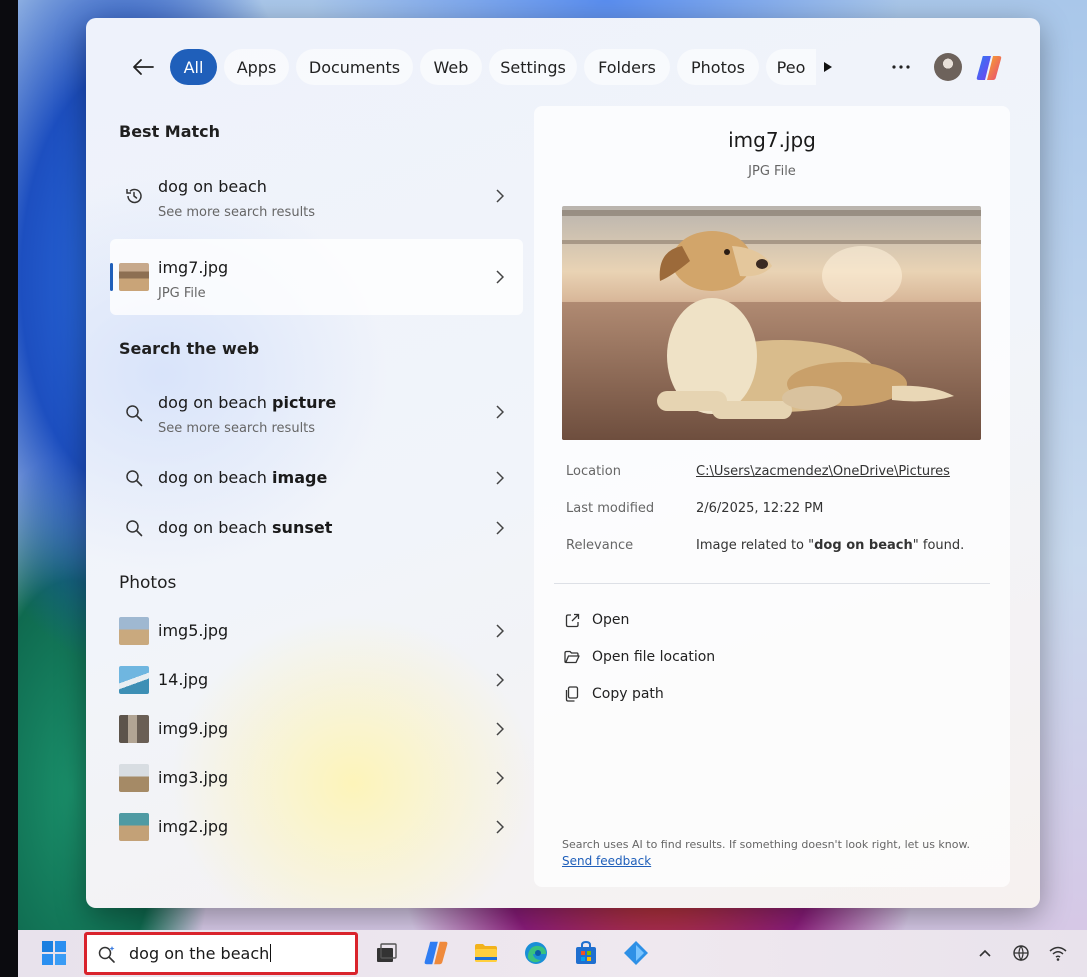 This screenshot has height=977, width=1087. What do you see at coordinates (134, 680) in the screenshot?
I see `14-thumbnail` at bounding box center [134, 680].